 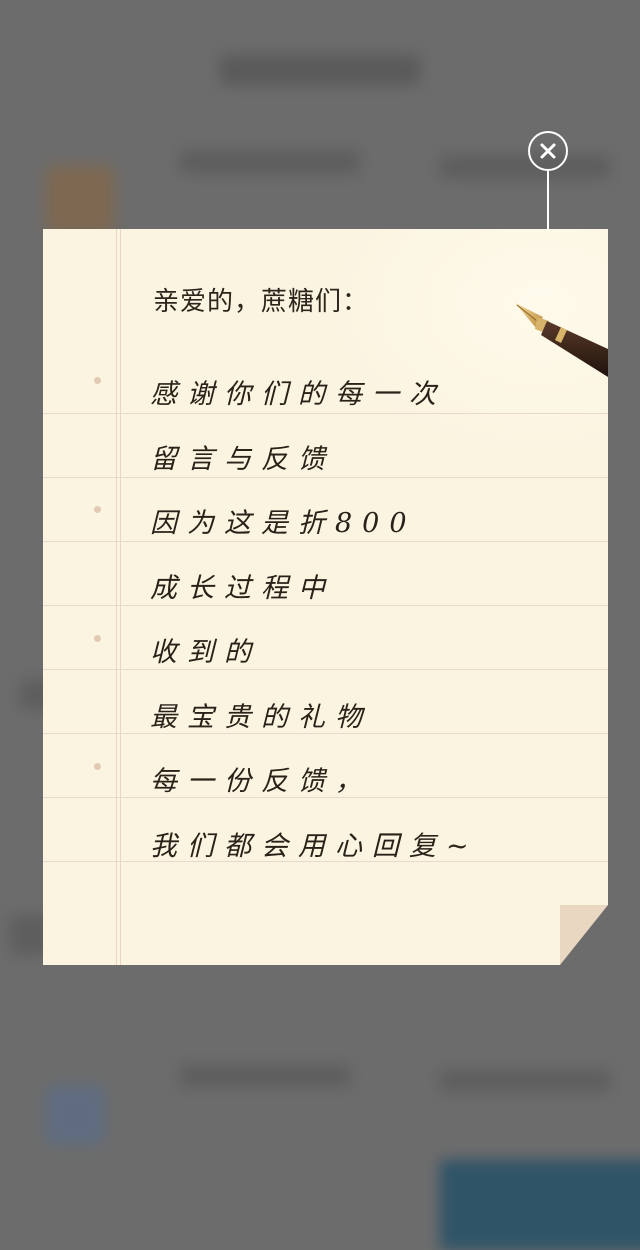 What do you see at coordinates (261, 717) in the screenshot?
I see `note-line-6: 最宝贵的礼物` at bounding box center [261, 717].